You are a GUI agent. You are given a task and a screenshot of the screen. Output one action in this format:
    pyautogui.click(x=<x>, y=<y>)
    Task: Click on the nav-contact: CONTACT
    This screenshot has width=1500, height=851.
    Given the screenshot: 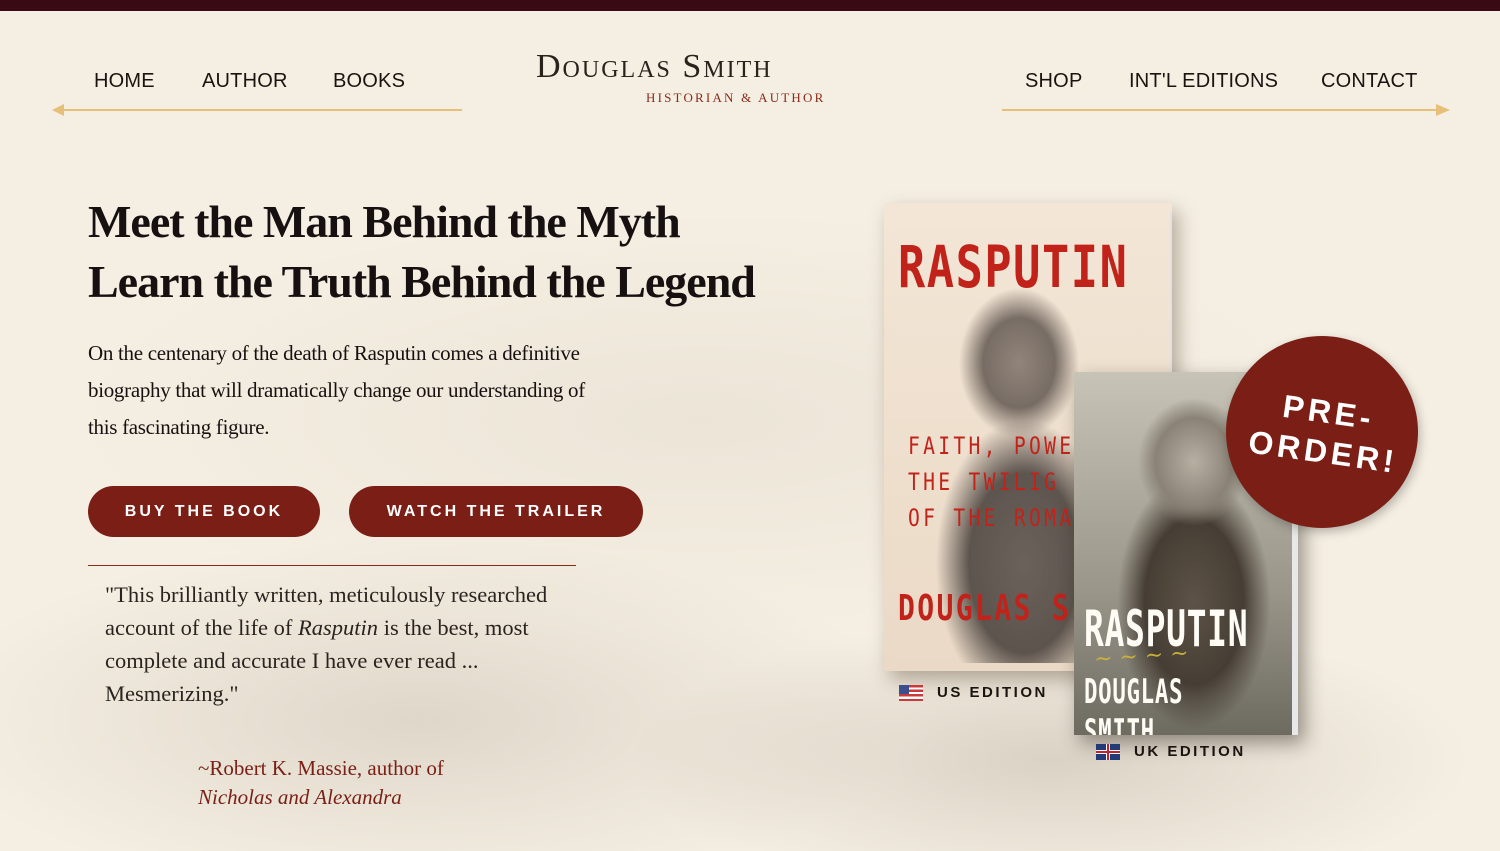 What is the action you would take?
    pyautogui.click(x=1369, y=81)
    